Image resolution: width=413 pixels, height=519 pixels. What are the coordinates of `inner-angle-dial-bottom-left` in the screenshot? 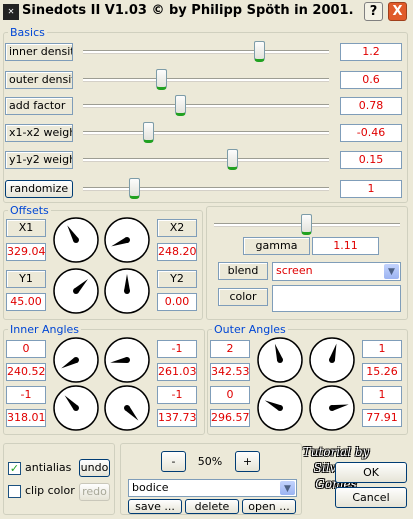 It's located at (76, 408).